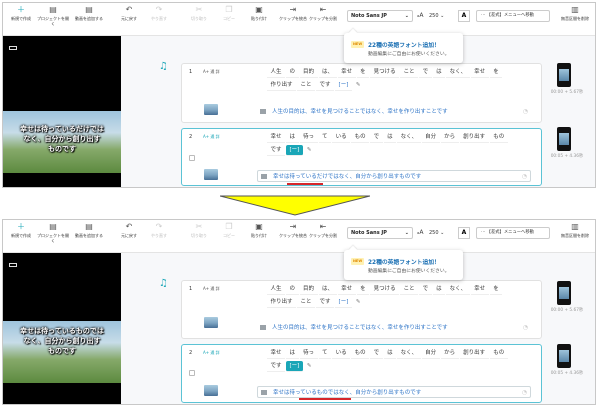 This screenshot has width=598, height=407. I want to click on word-token: 待っ, so click(308, 353).